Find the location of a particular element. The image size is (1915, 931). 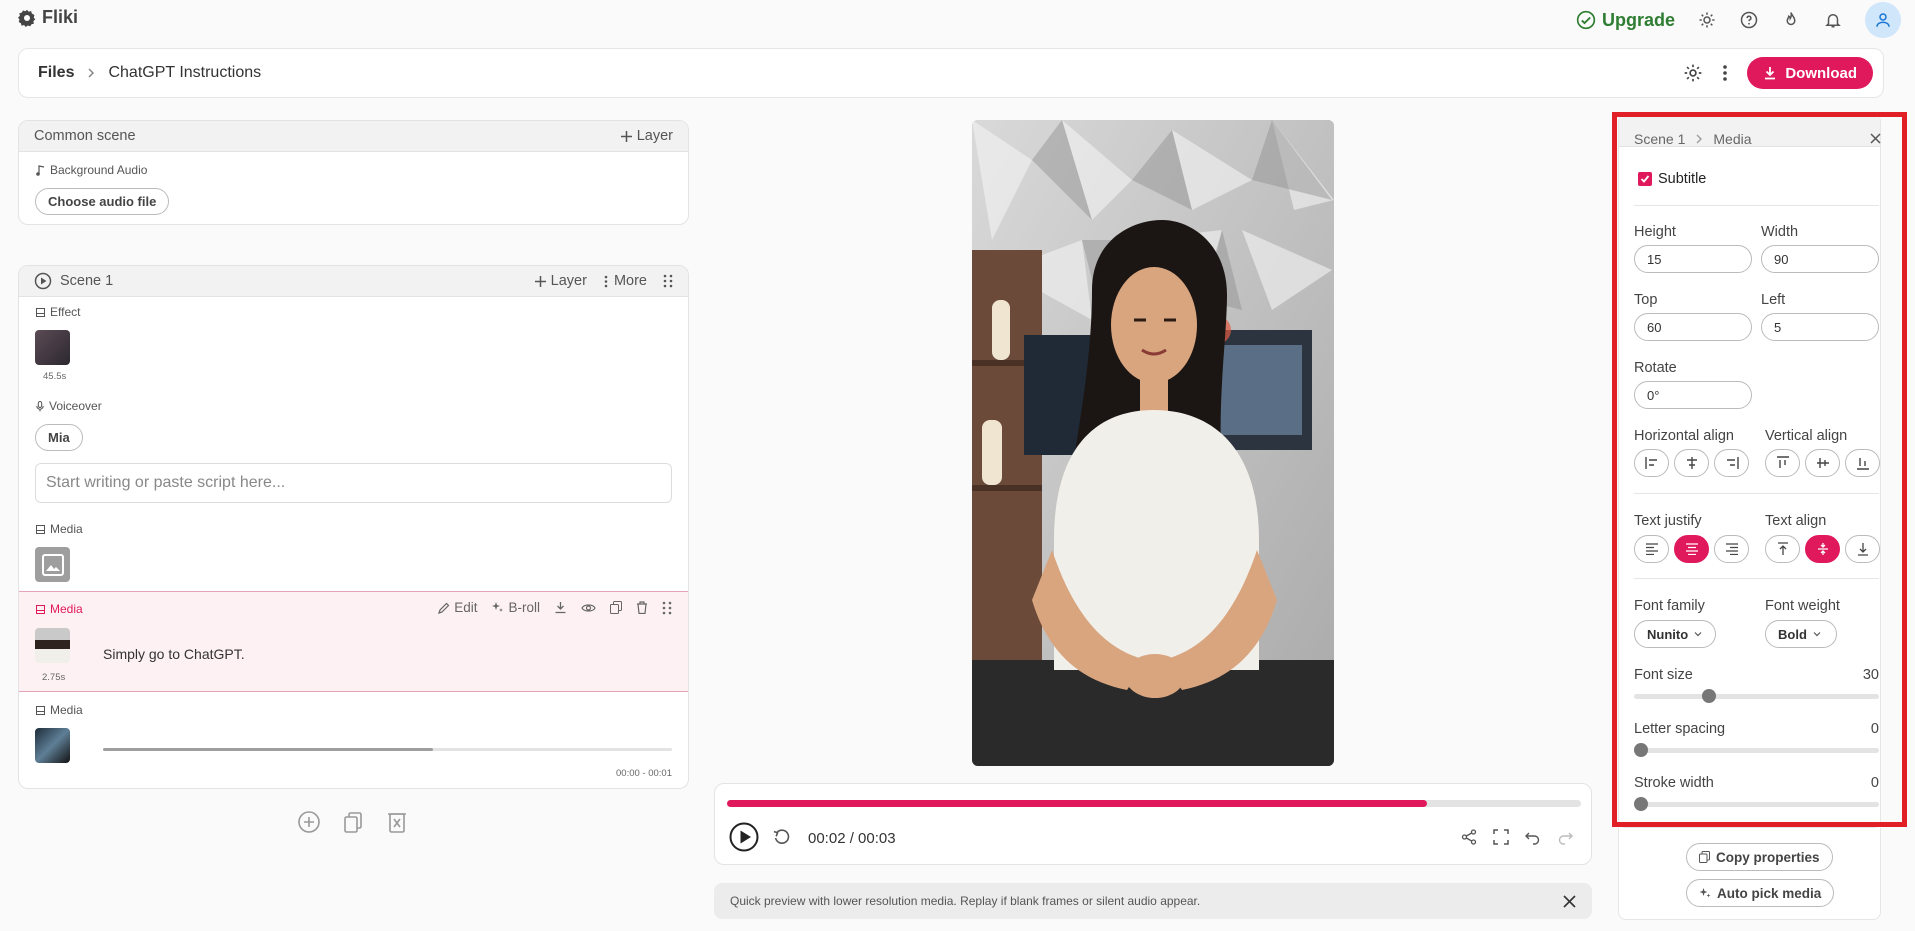

breadcrumb-files: Files is located at coordinates (56, 73).